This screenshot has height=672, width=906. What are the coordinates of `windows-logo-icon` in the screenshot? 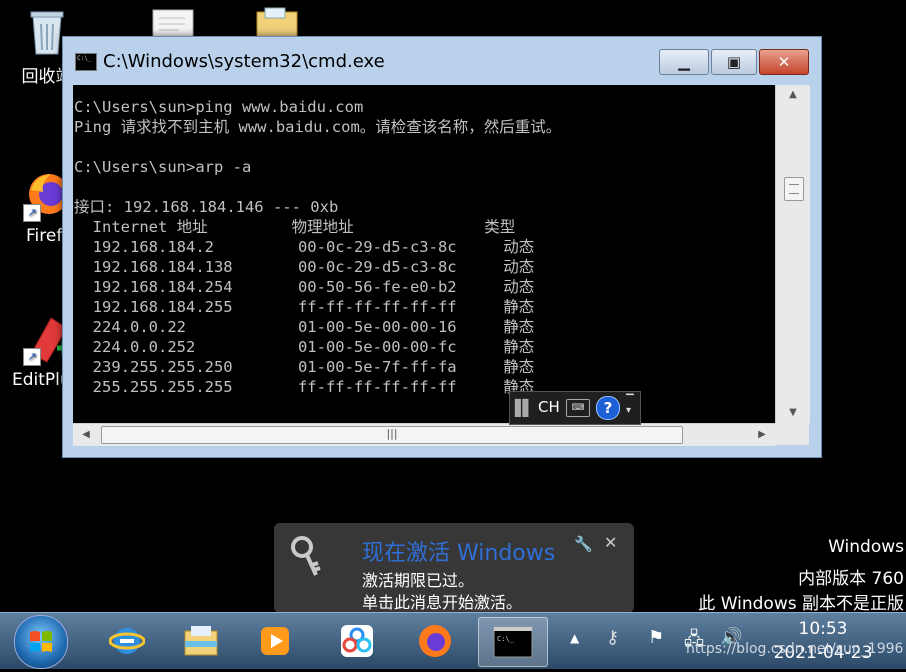 It's located at (41, 641).